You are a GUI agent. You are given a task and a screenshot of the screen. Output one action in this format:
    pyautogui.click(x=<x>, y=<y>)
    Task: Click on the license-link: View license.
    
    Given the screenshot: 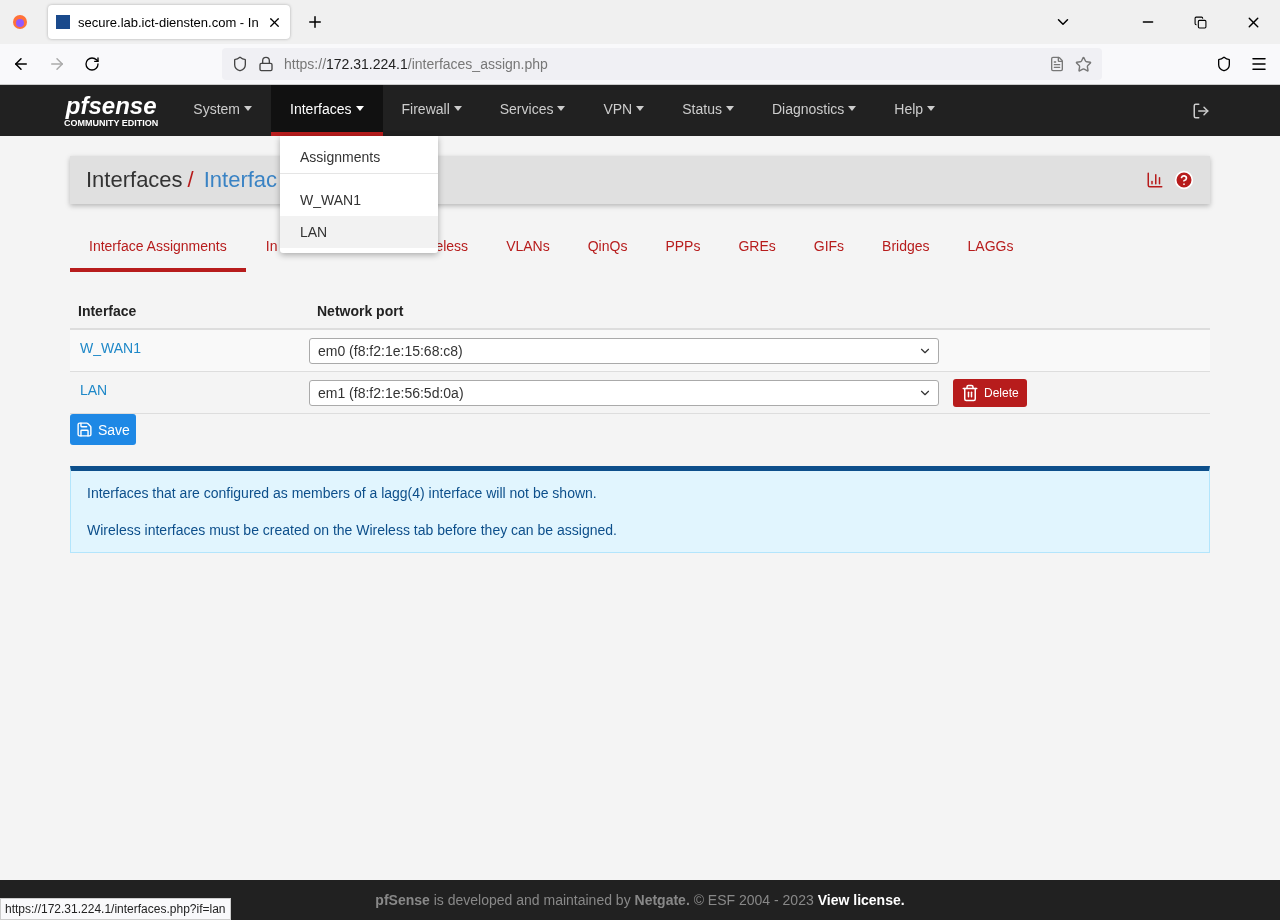 What is the action you would take?
    pyautogui.click(x=861, y=900)
    